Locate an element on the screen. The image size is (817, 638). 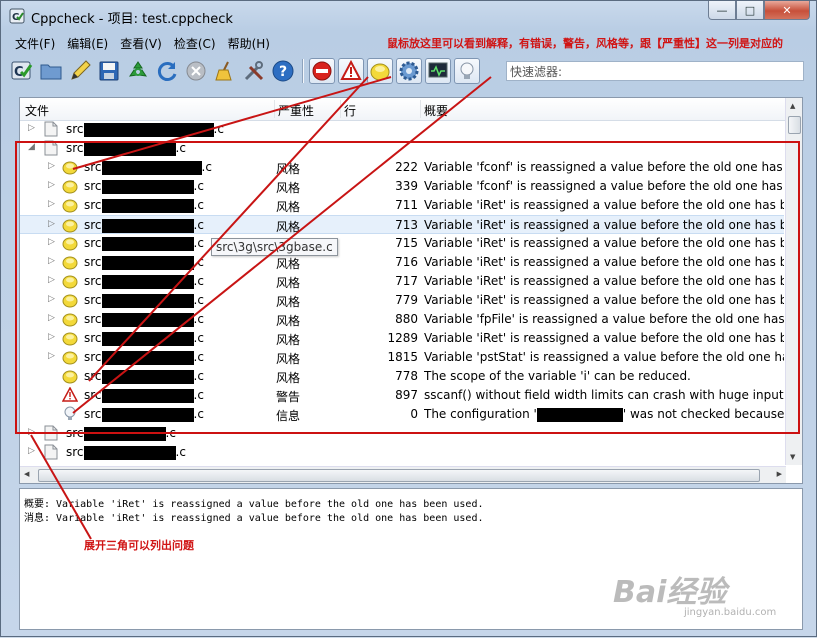
watermark-logo: Bai经验 is located at coordinates (670, 592).